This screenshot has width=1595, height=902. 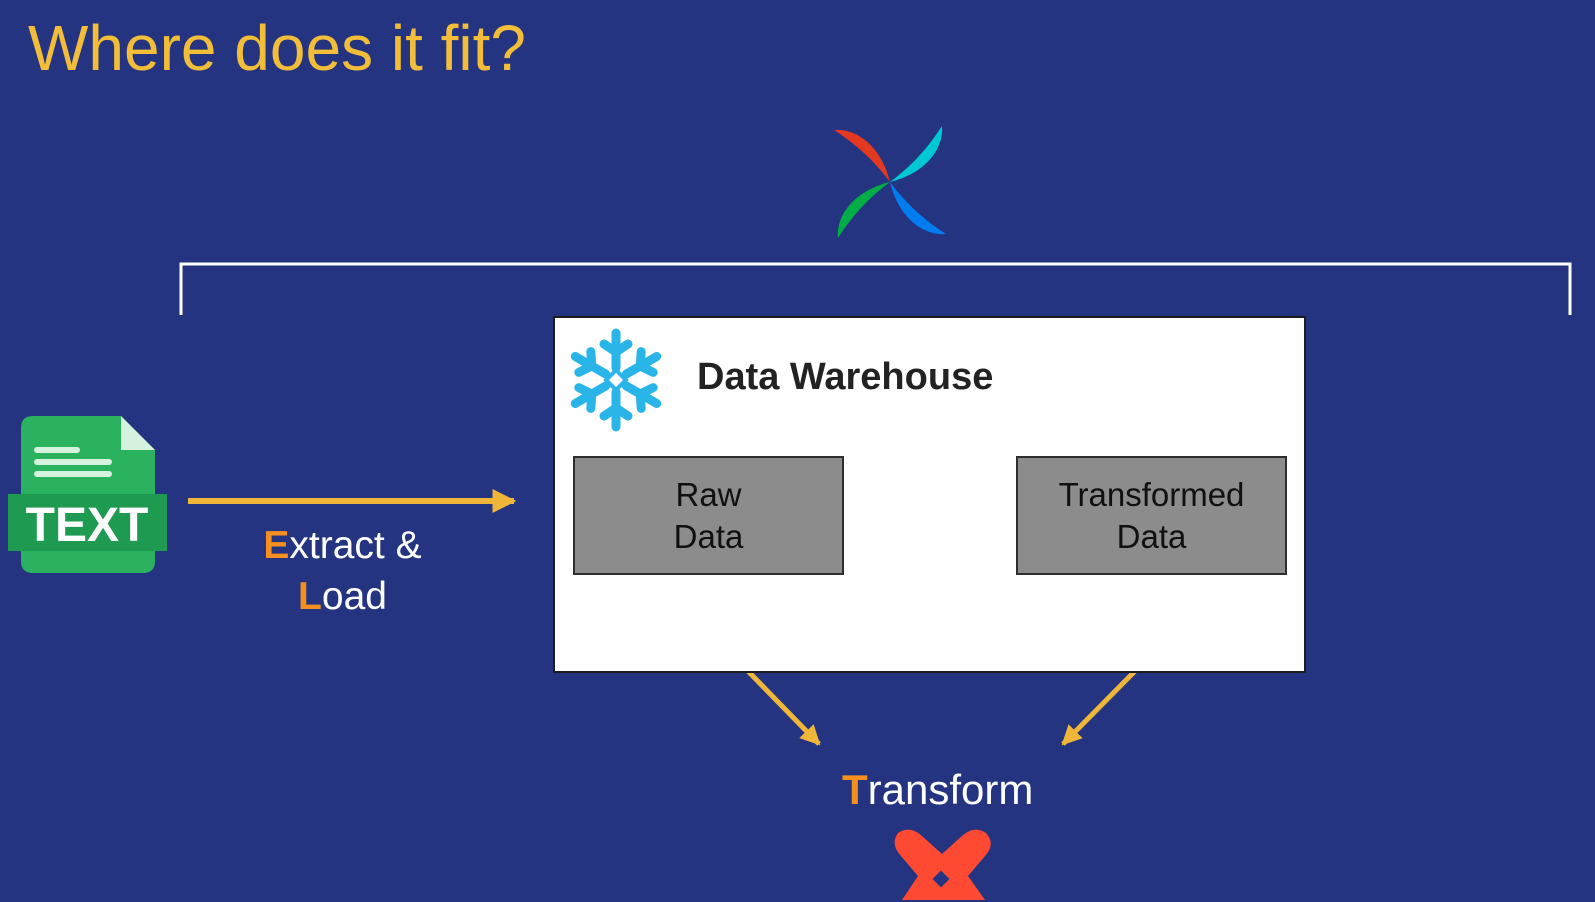 What do you see at coordinates (890, 182) in the screenshot?
I see `pinwheel-icon` at bounding box center [890, 182].